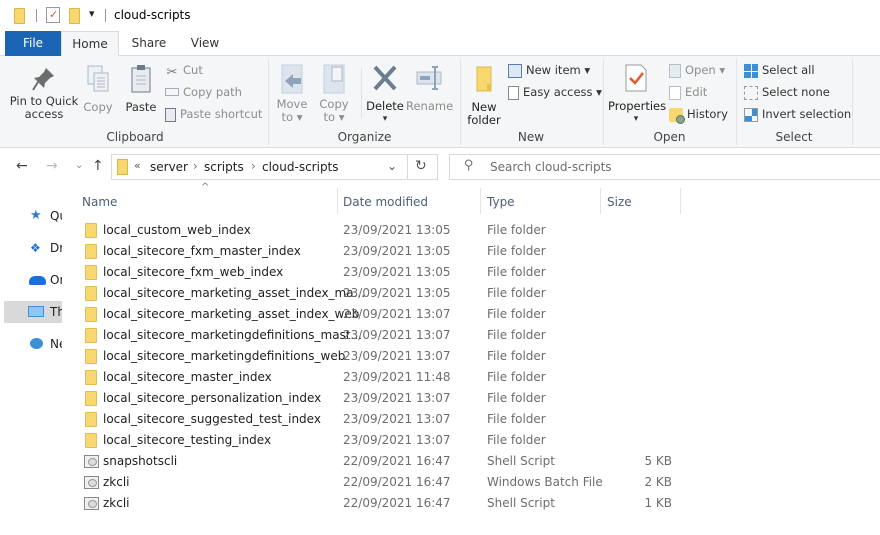 The image size is (880, 535). Describe the element at coordinates (516, 440) in the screenshot. I see `file-type: File folder` at that location.